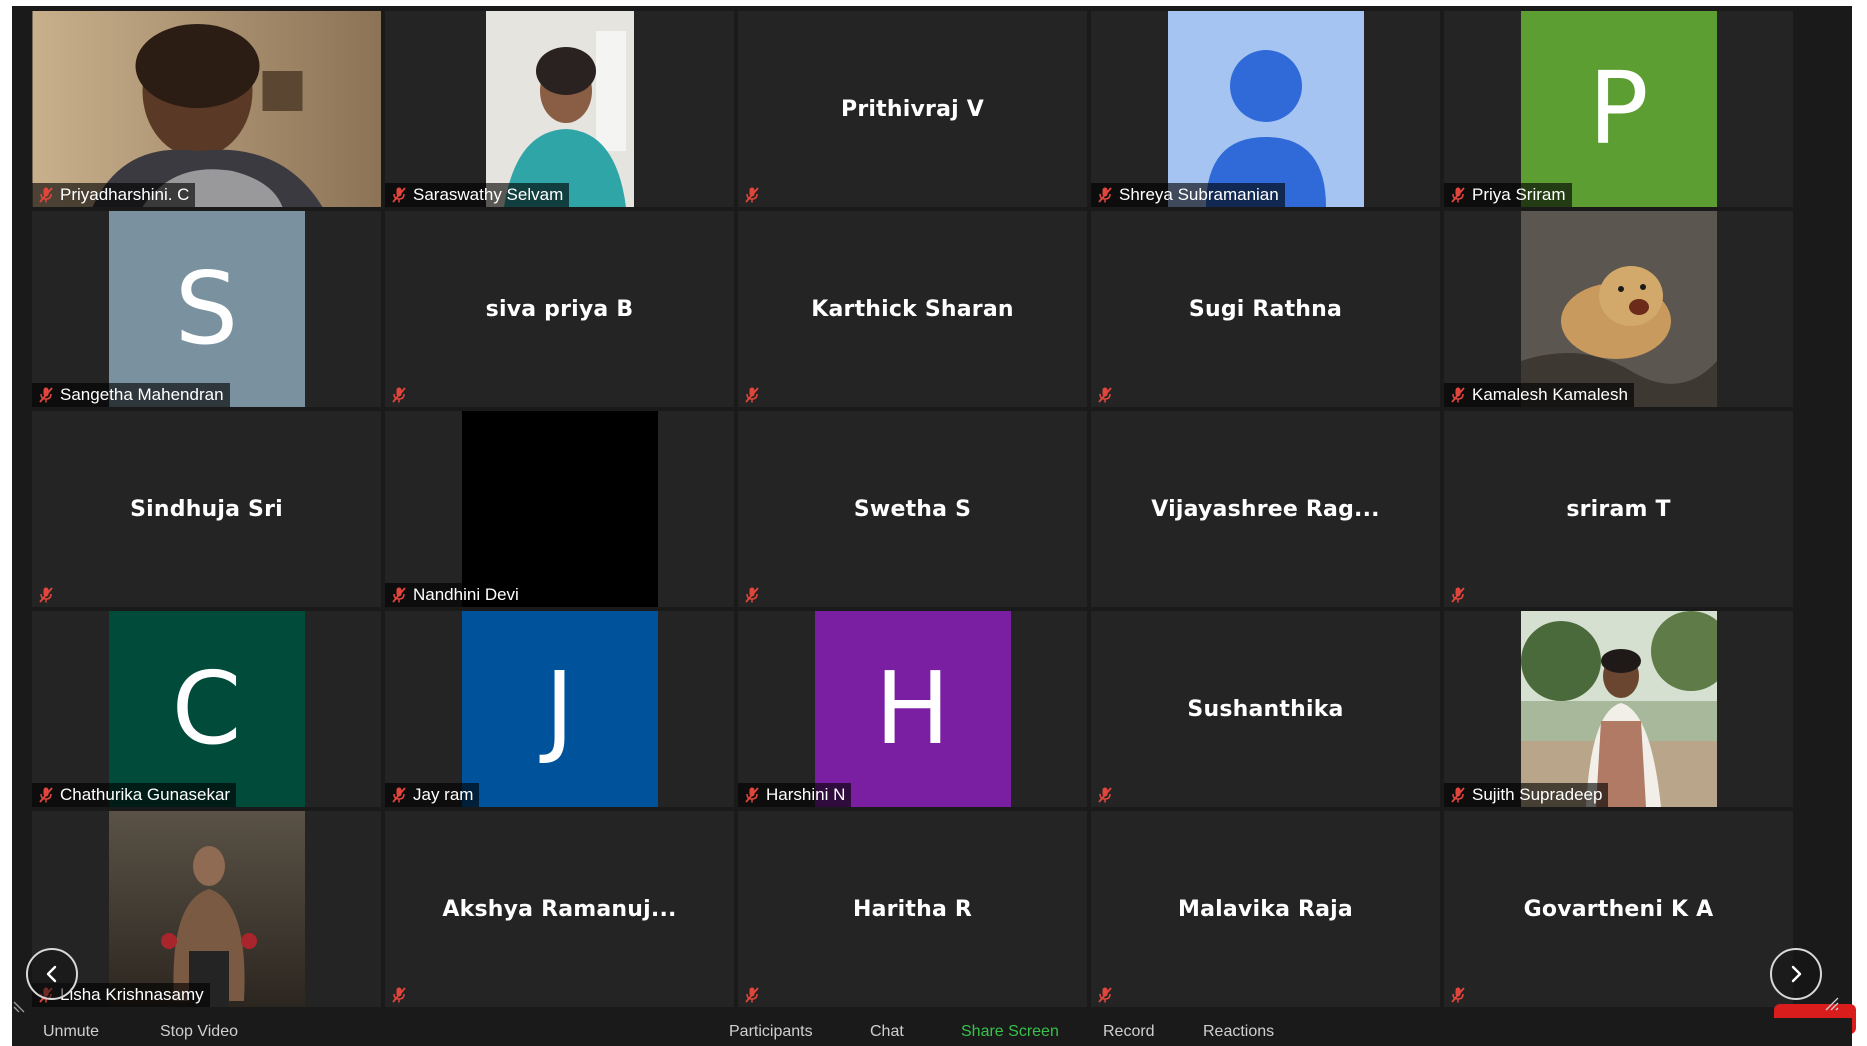 The width and height of the screenshot is (1867, 1046). I want to click on chevron-right-icon, so click(1796, 974).